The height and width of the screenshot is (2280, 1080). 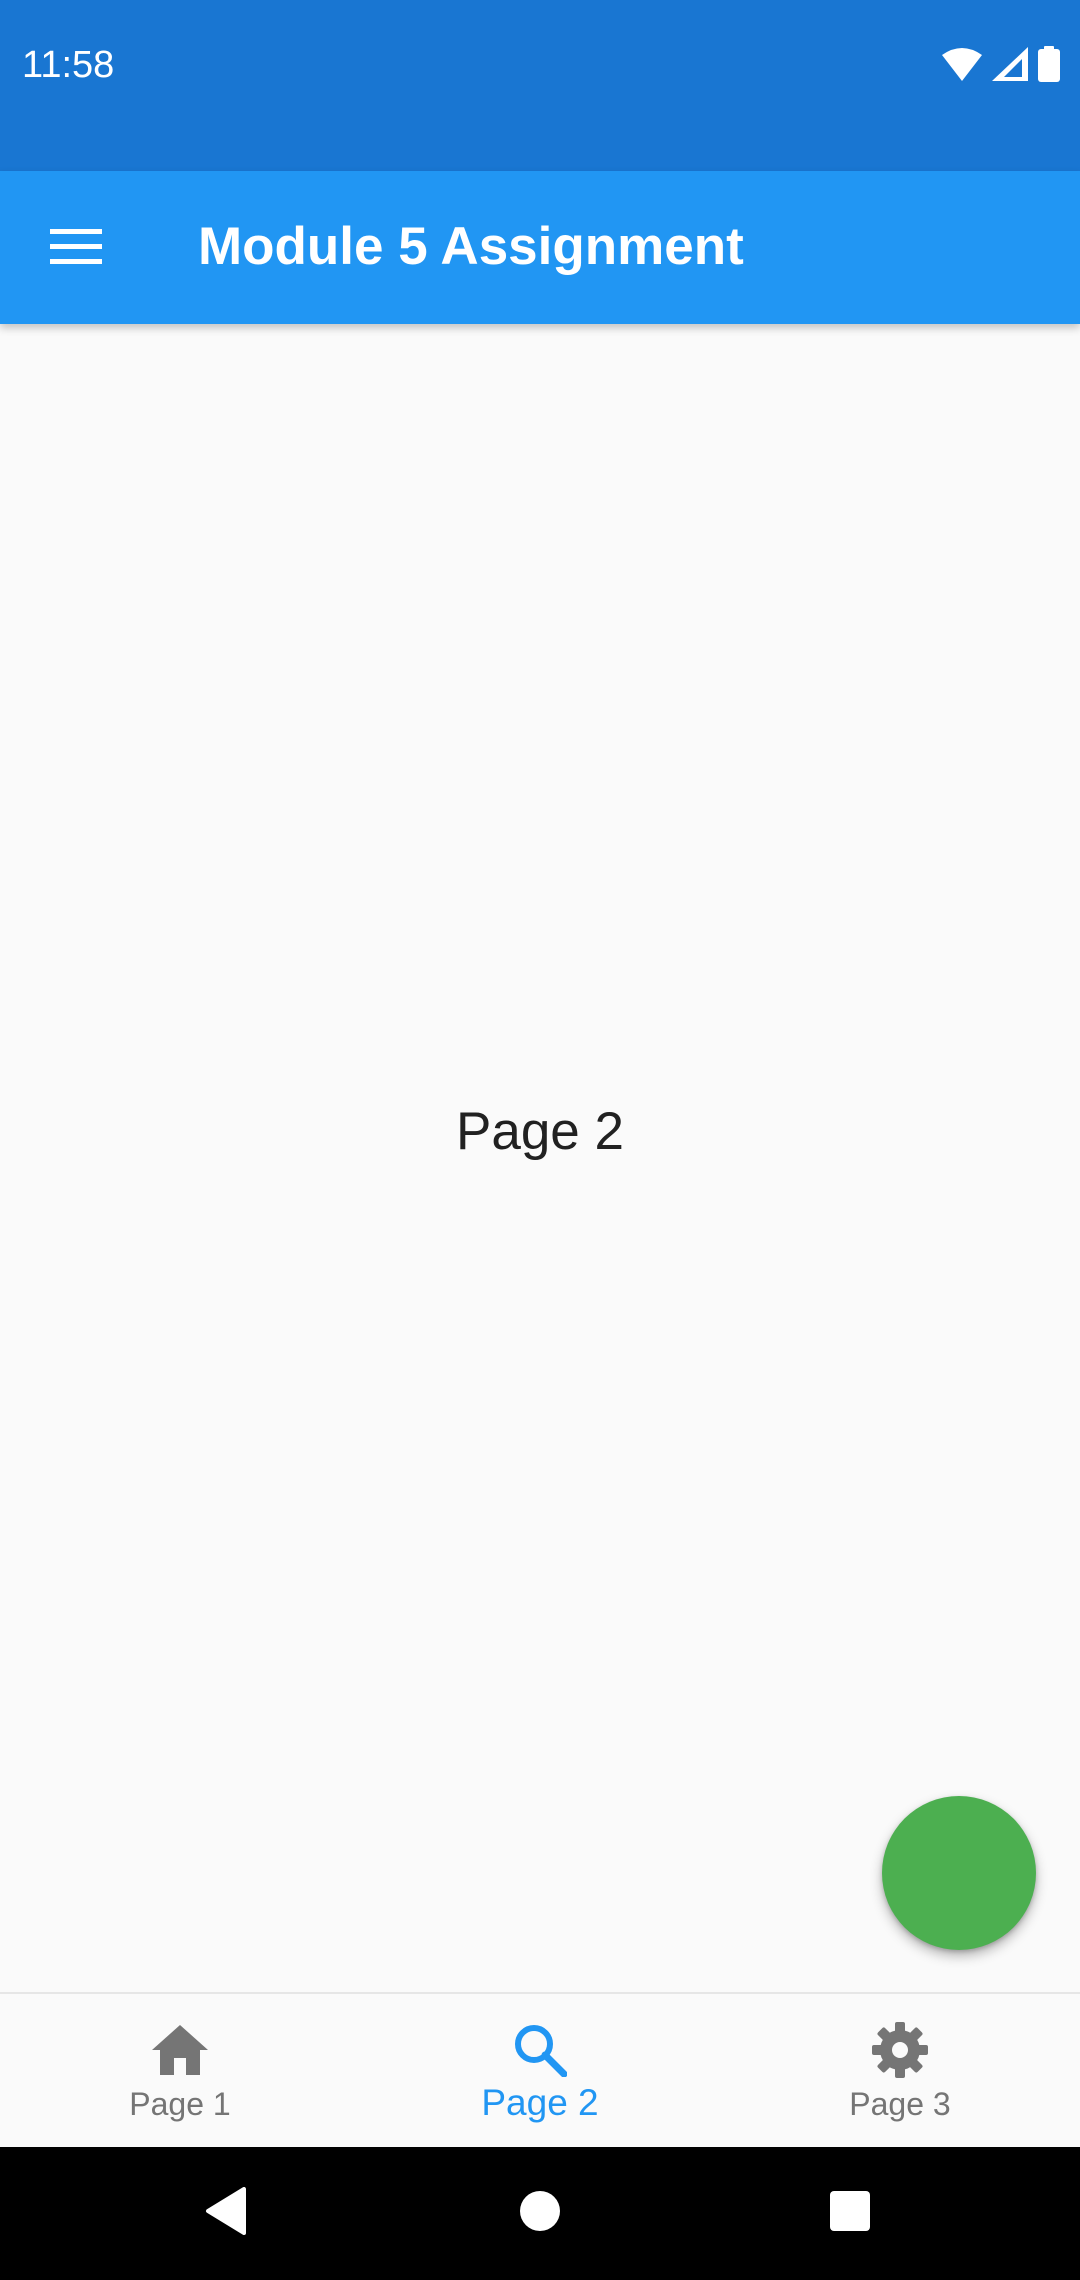 I want to click on nav-item-page-2: Page 2, so click(x=540, y=2071).